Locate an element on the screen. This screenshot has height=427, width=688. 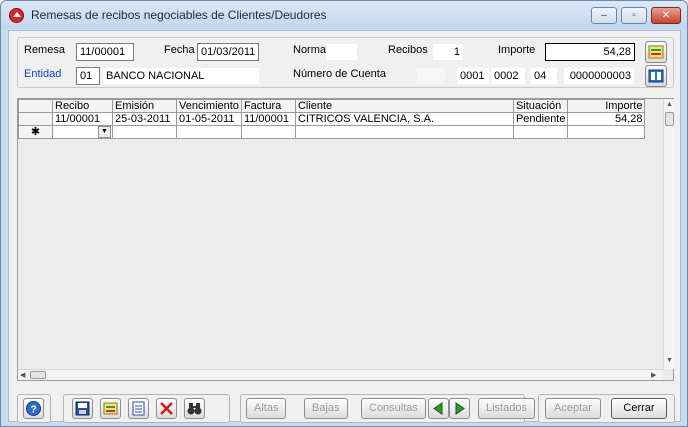
cell-factura: 11/00001 is located at coordinates (268, 119).